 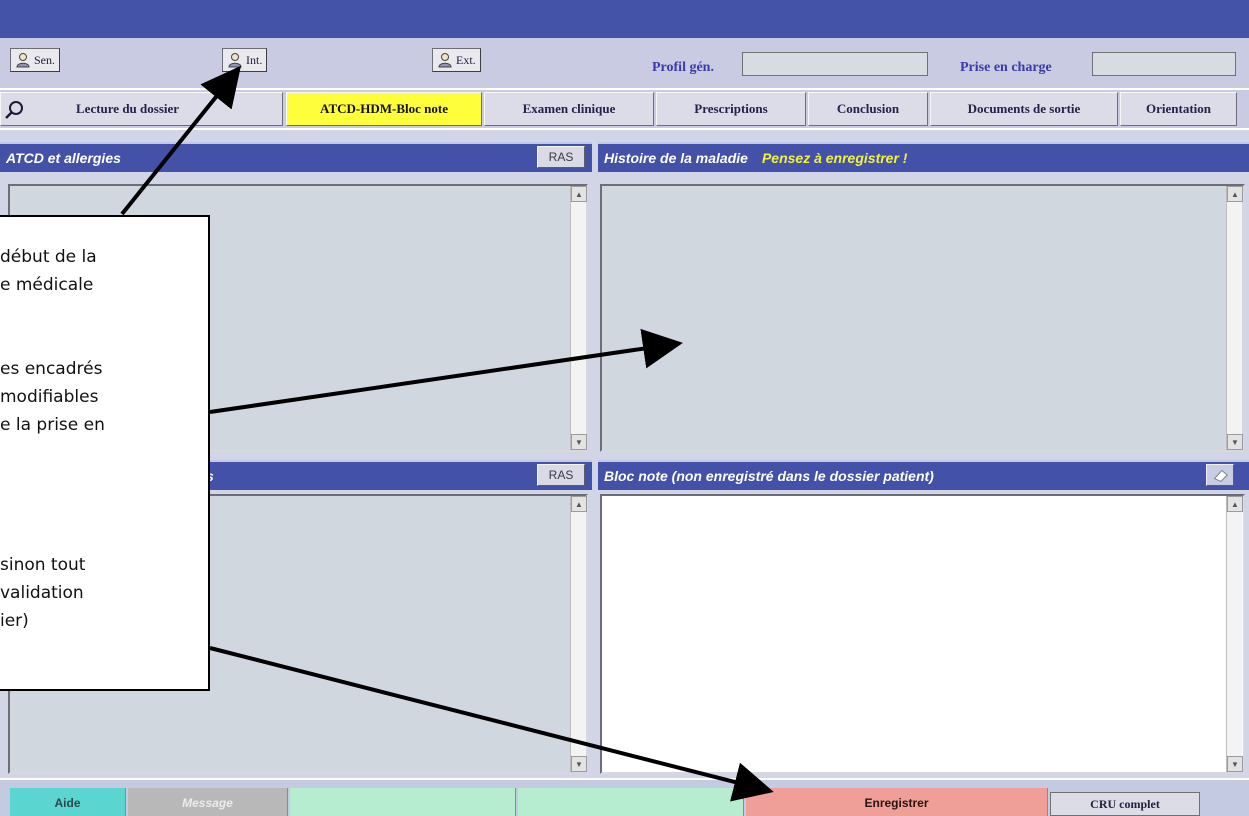 I want to click on arrow-to-intern, so click(x=181, y=140).